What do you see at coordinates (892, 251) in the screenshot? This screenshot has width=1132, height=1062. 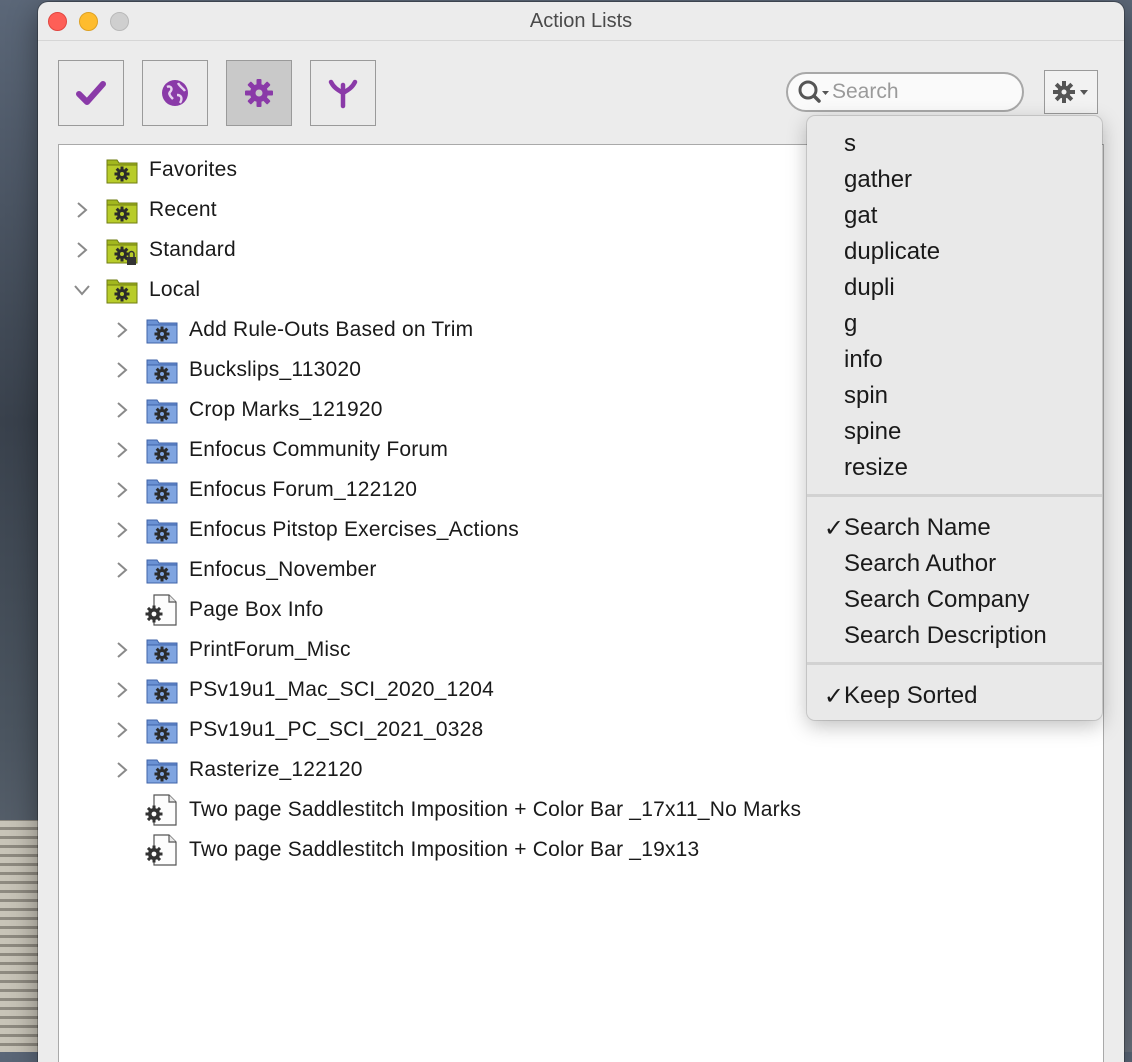 I see `menu-item-label: duplicate` at bounding box center [892, 251].